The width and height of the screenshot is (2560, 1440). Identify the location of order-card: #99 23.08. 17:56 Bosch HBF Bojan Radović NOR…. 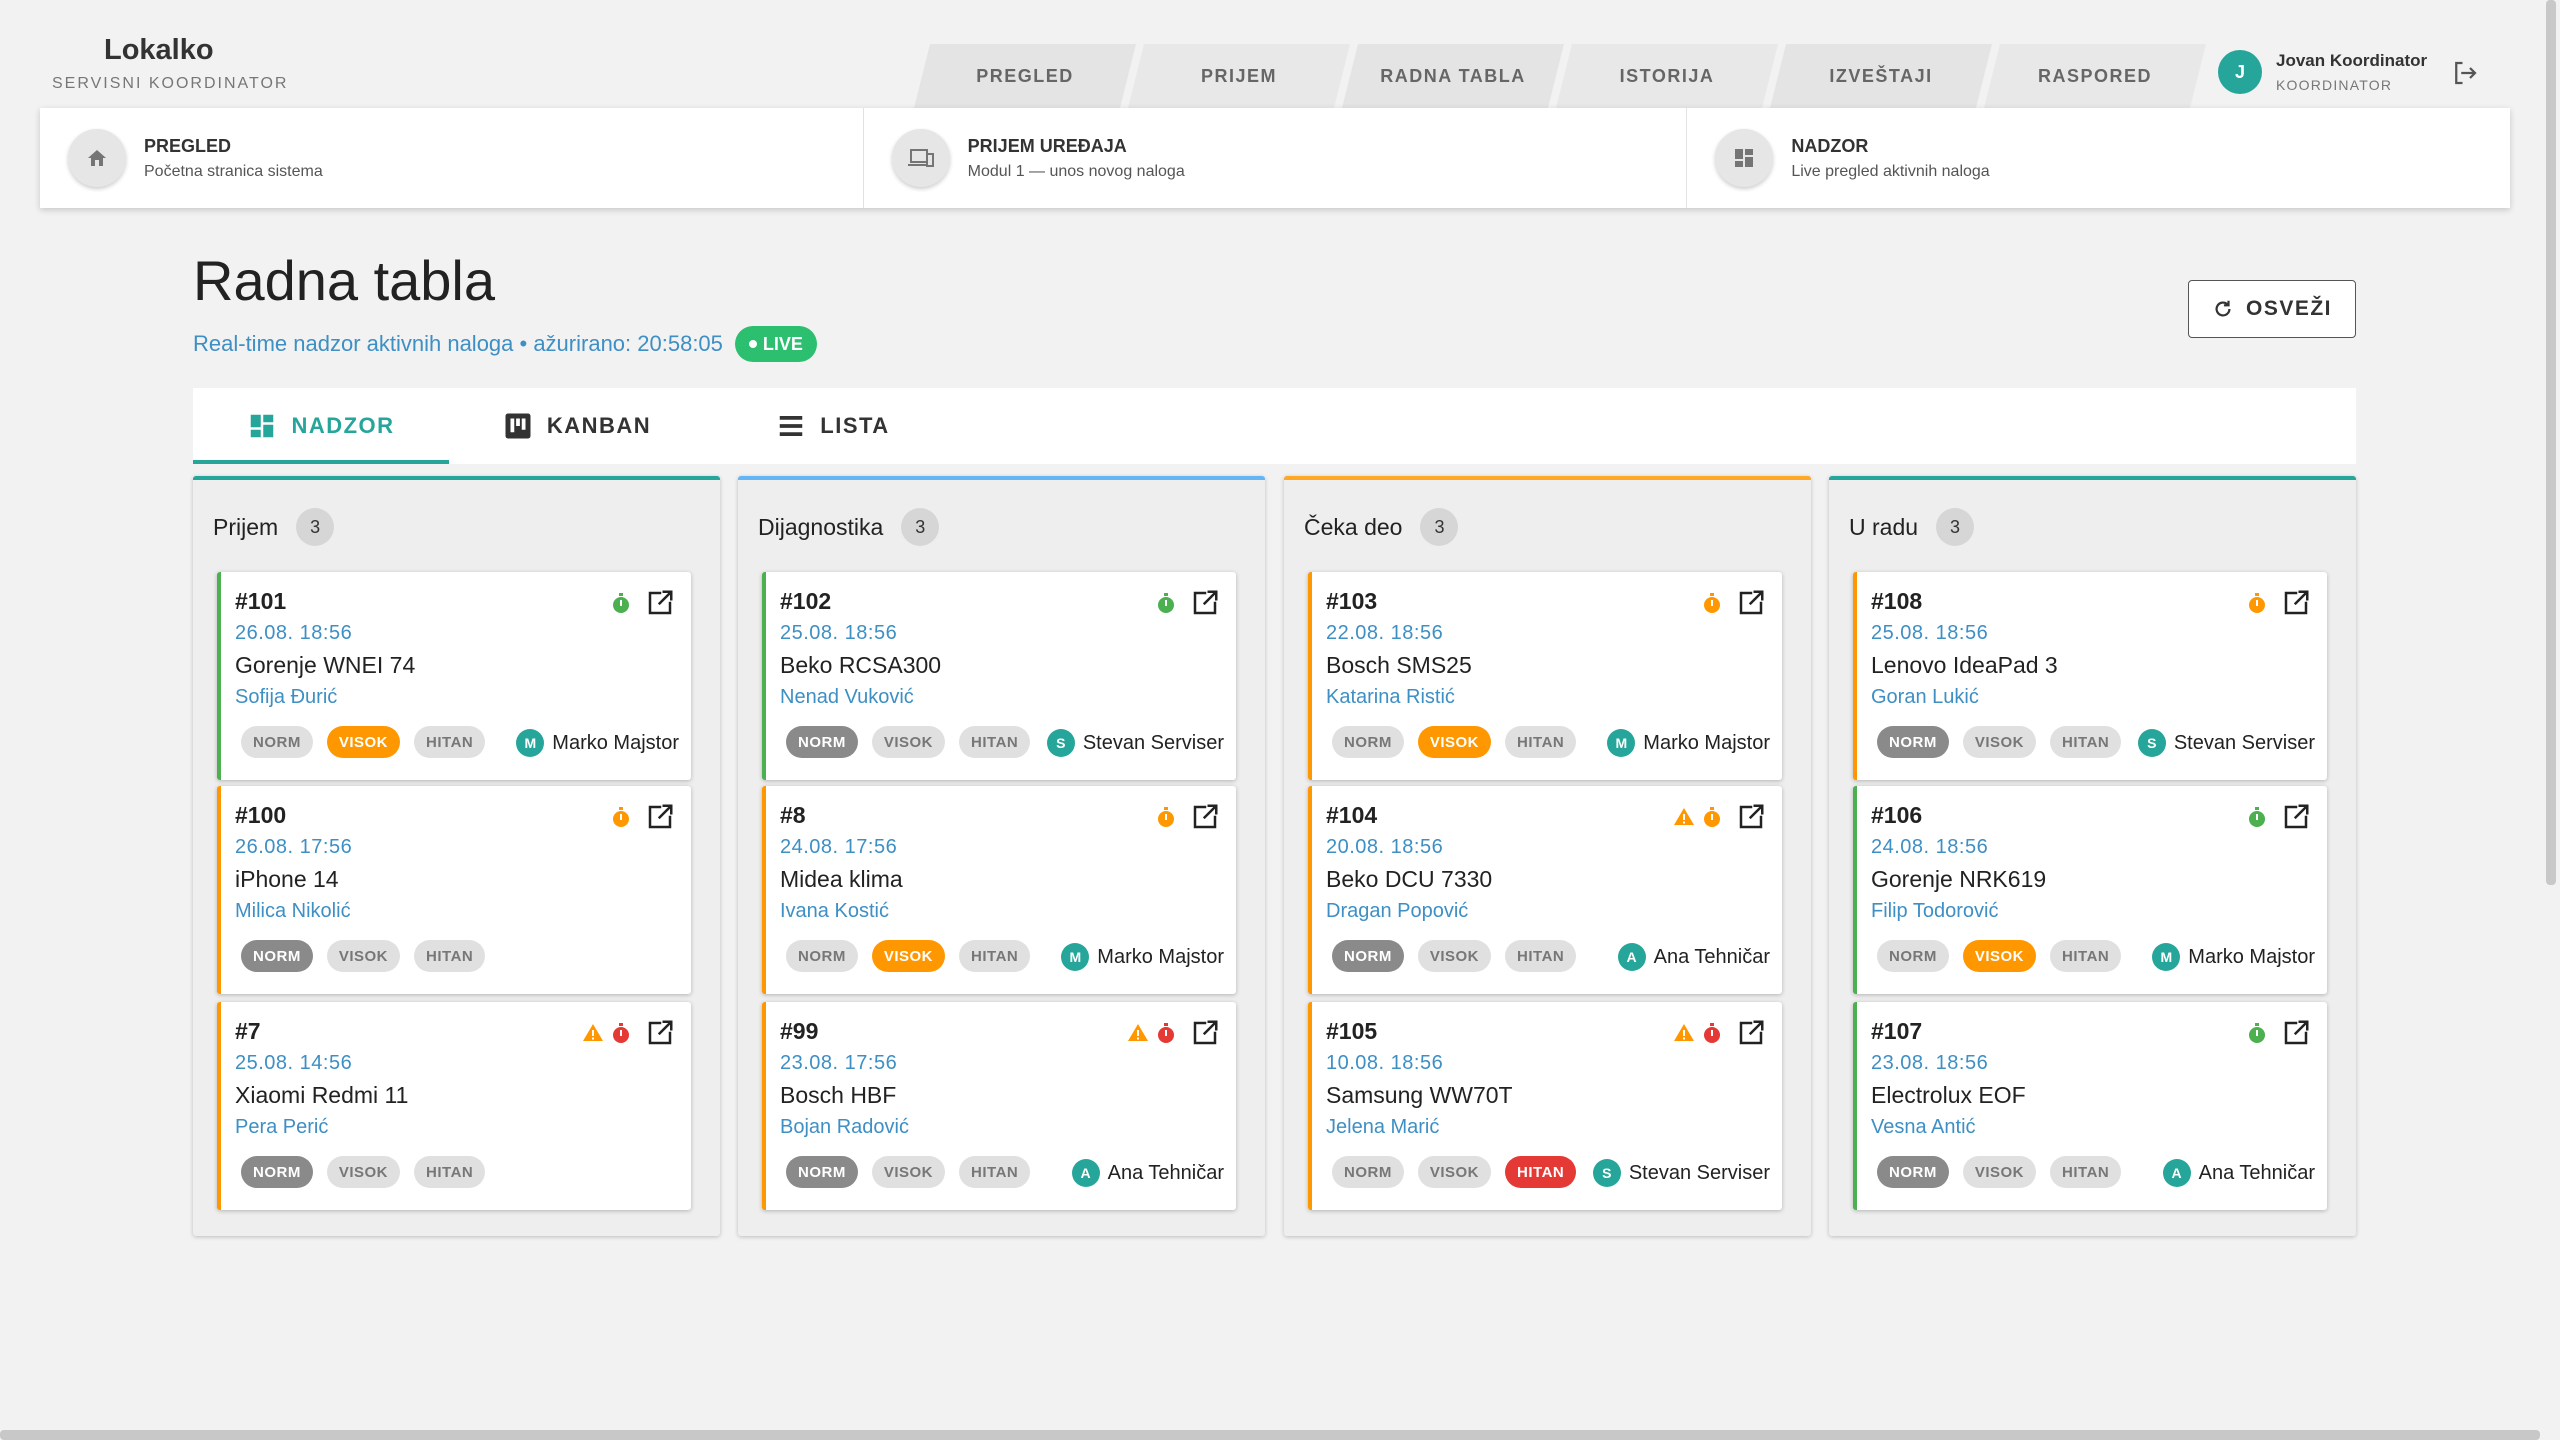
(999, 1106).